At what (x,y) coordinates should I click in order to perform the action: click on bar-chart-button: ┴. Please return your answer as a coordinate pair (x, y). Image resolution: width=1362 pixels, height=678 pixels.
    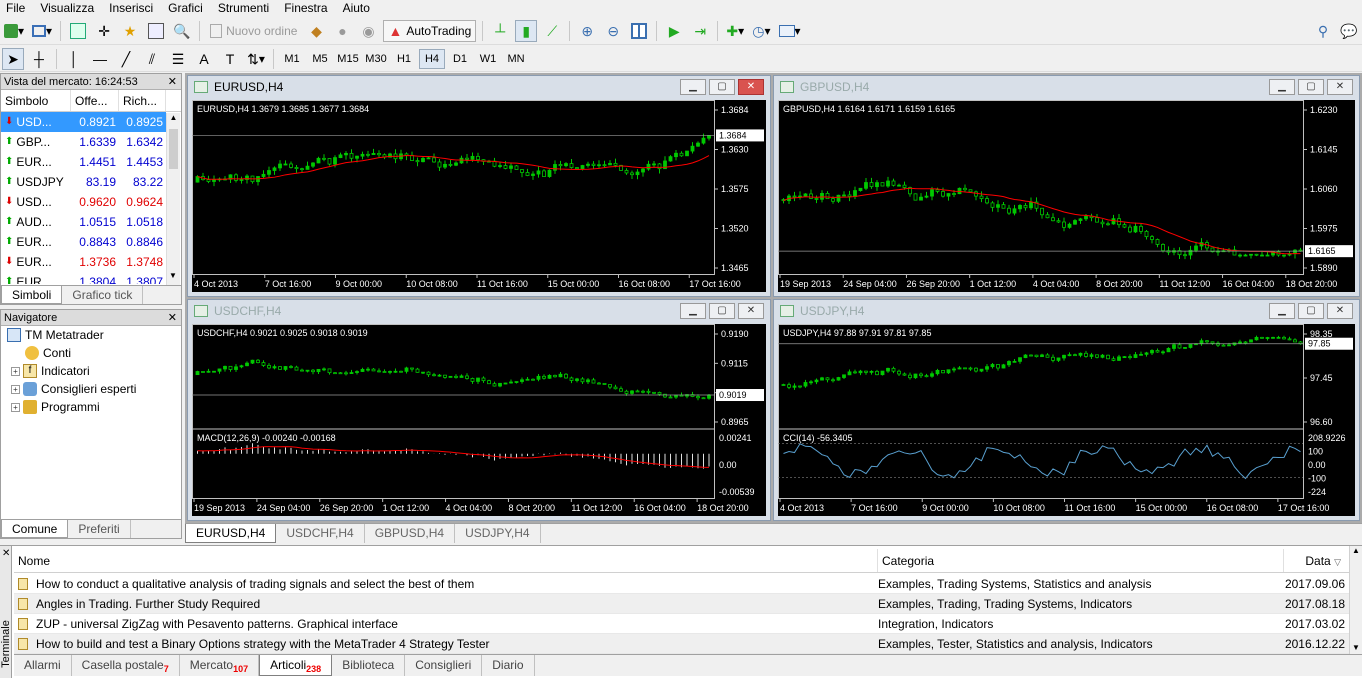
    Looking at the image, I should click on (500, 31).